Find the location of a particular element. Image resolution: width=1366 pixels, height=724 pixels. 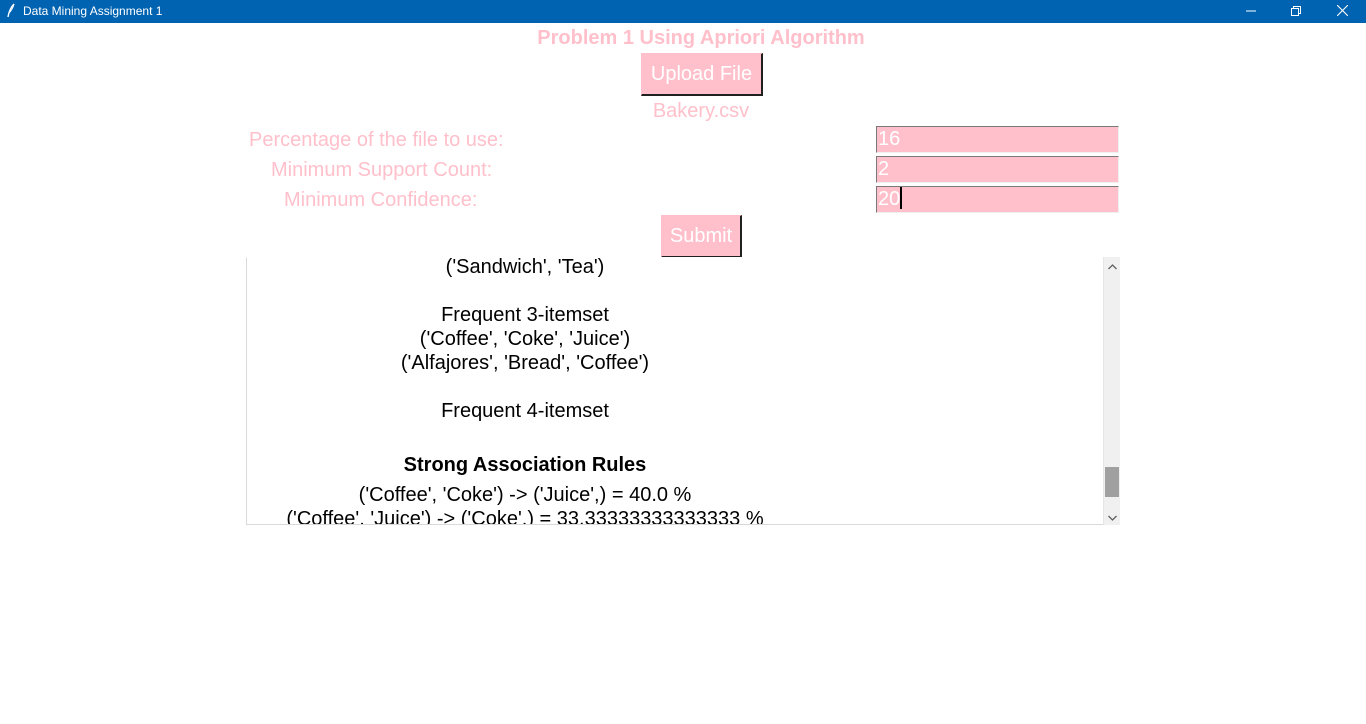

page-title: Problem 1 Using Apriori Algorithm is located at coordinates (701, 38).